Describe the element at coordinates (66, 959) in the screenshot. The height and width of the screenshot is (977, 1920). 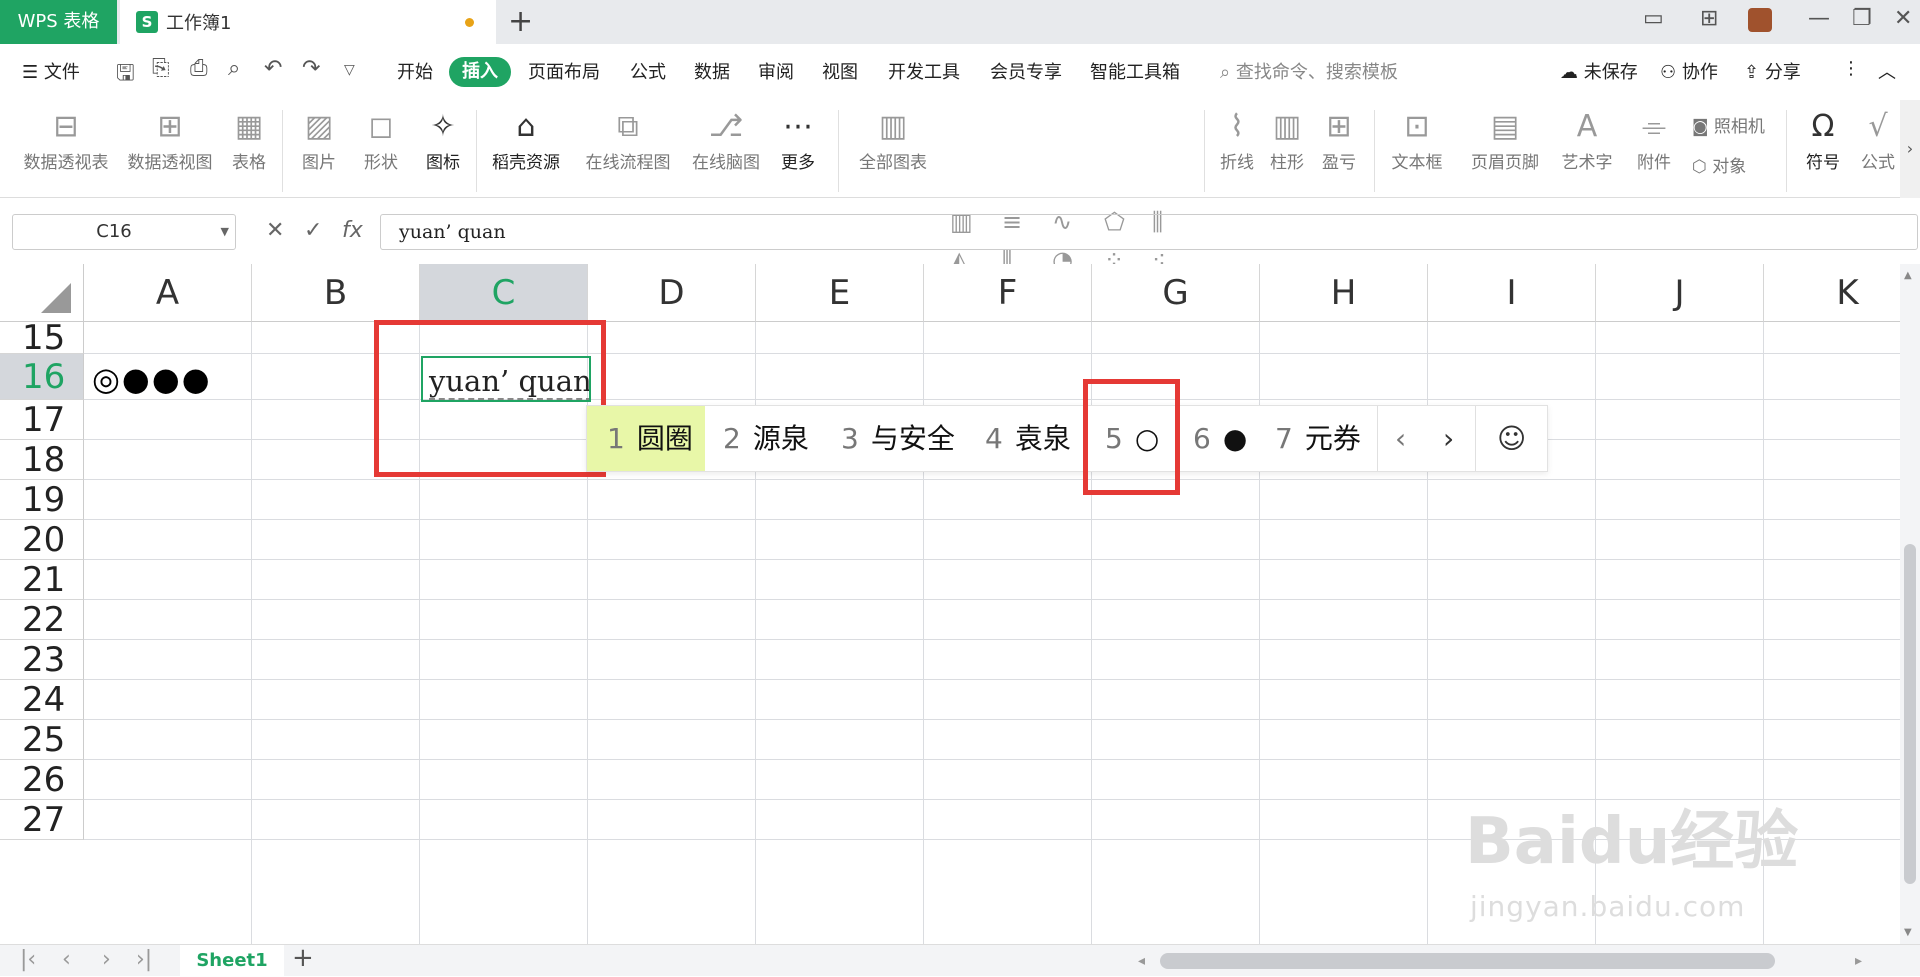
I see `prev-sheet-icon: ‹` at that location.